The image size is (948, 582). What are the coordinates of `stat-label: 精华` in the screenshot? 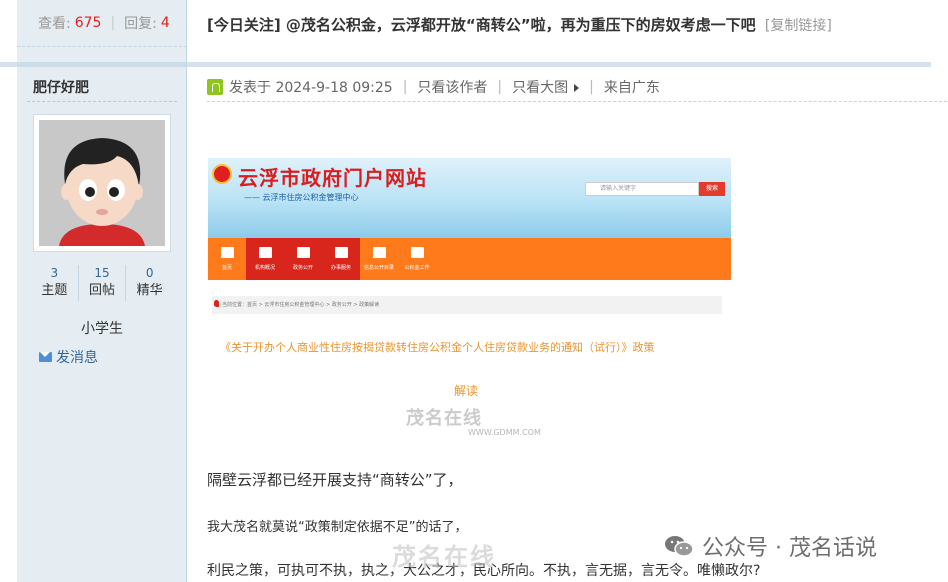 It's located at (149, 290).